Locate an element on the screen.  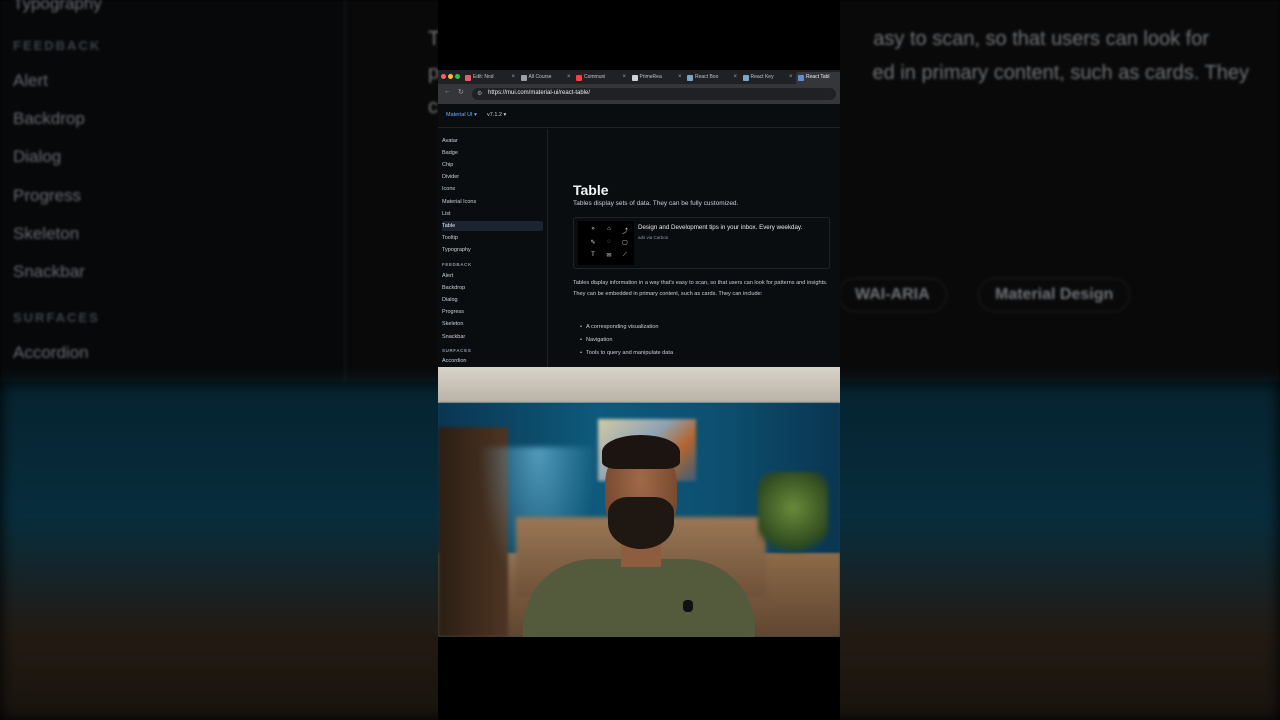
bg-nav-item: Typography is located at coordinates (57, 6).